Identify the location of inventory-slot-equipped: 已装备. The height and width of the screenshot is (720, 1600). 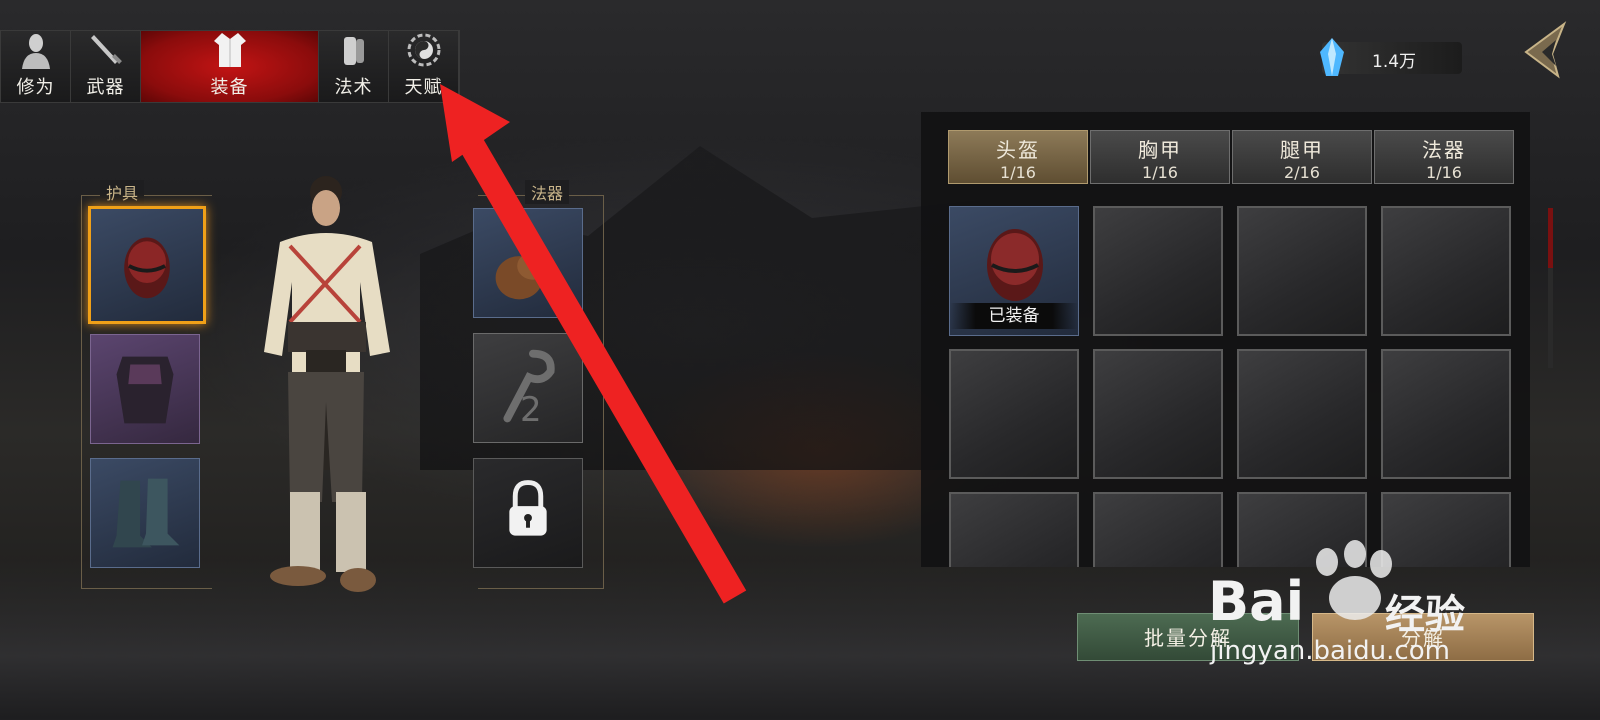
(1014, 271).